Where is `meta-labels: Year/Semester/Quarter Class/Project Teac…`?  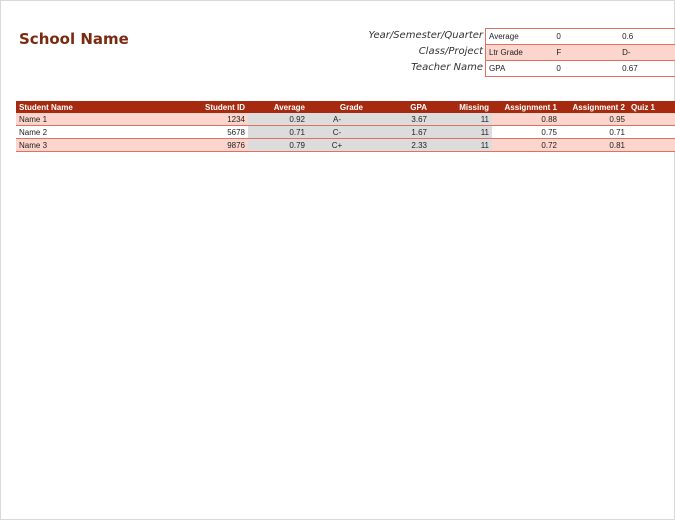
meta-labels: Year/Semester/Quarter Class/Project Teac… is located at coordinates (411, 52).